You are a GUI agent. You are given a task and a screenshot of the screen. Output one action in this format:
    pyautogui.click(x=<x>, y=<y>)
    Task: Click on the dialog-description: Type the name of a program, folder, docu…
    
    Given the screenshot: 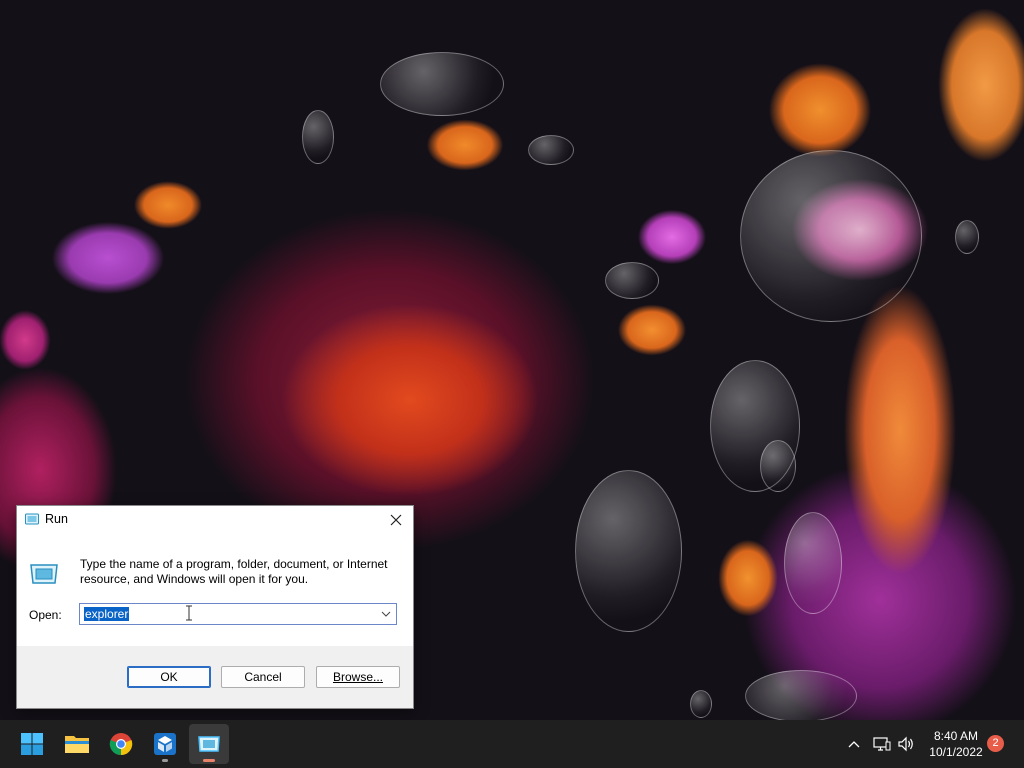 What is the action you would take?
    pyautogui.click(x=234, y=571)
    